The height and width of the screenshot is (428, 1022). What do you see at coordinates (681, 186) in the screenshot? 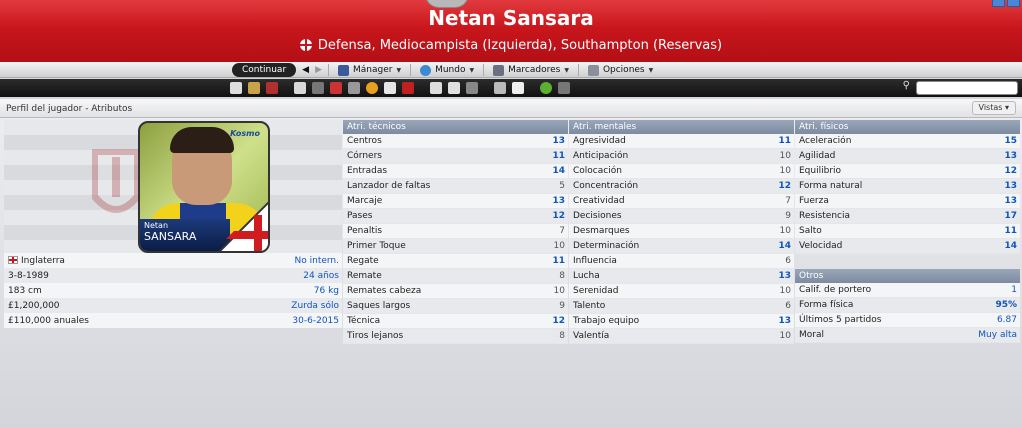
I see `attribute-row: Concentración 12` at bounding box center [681, 186].